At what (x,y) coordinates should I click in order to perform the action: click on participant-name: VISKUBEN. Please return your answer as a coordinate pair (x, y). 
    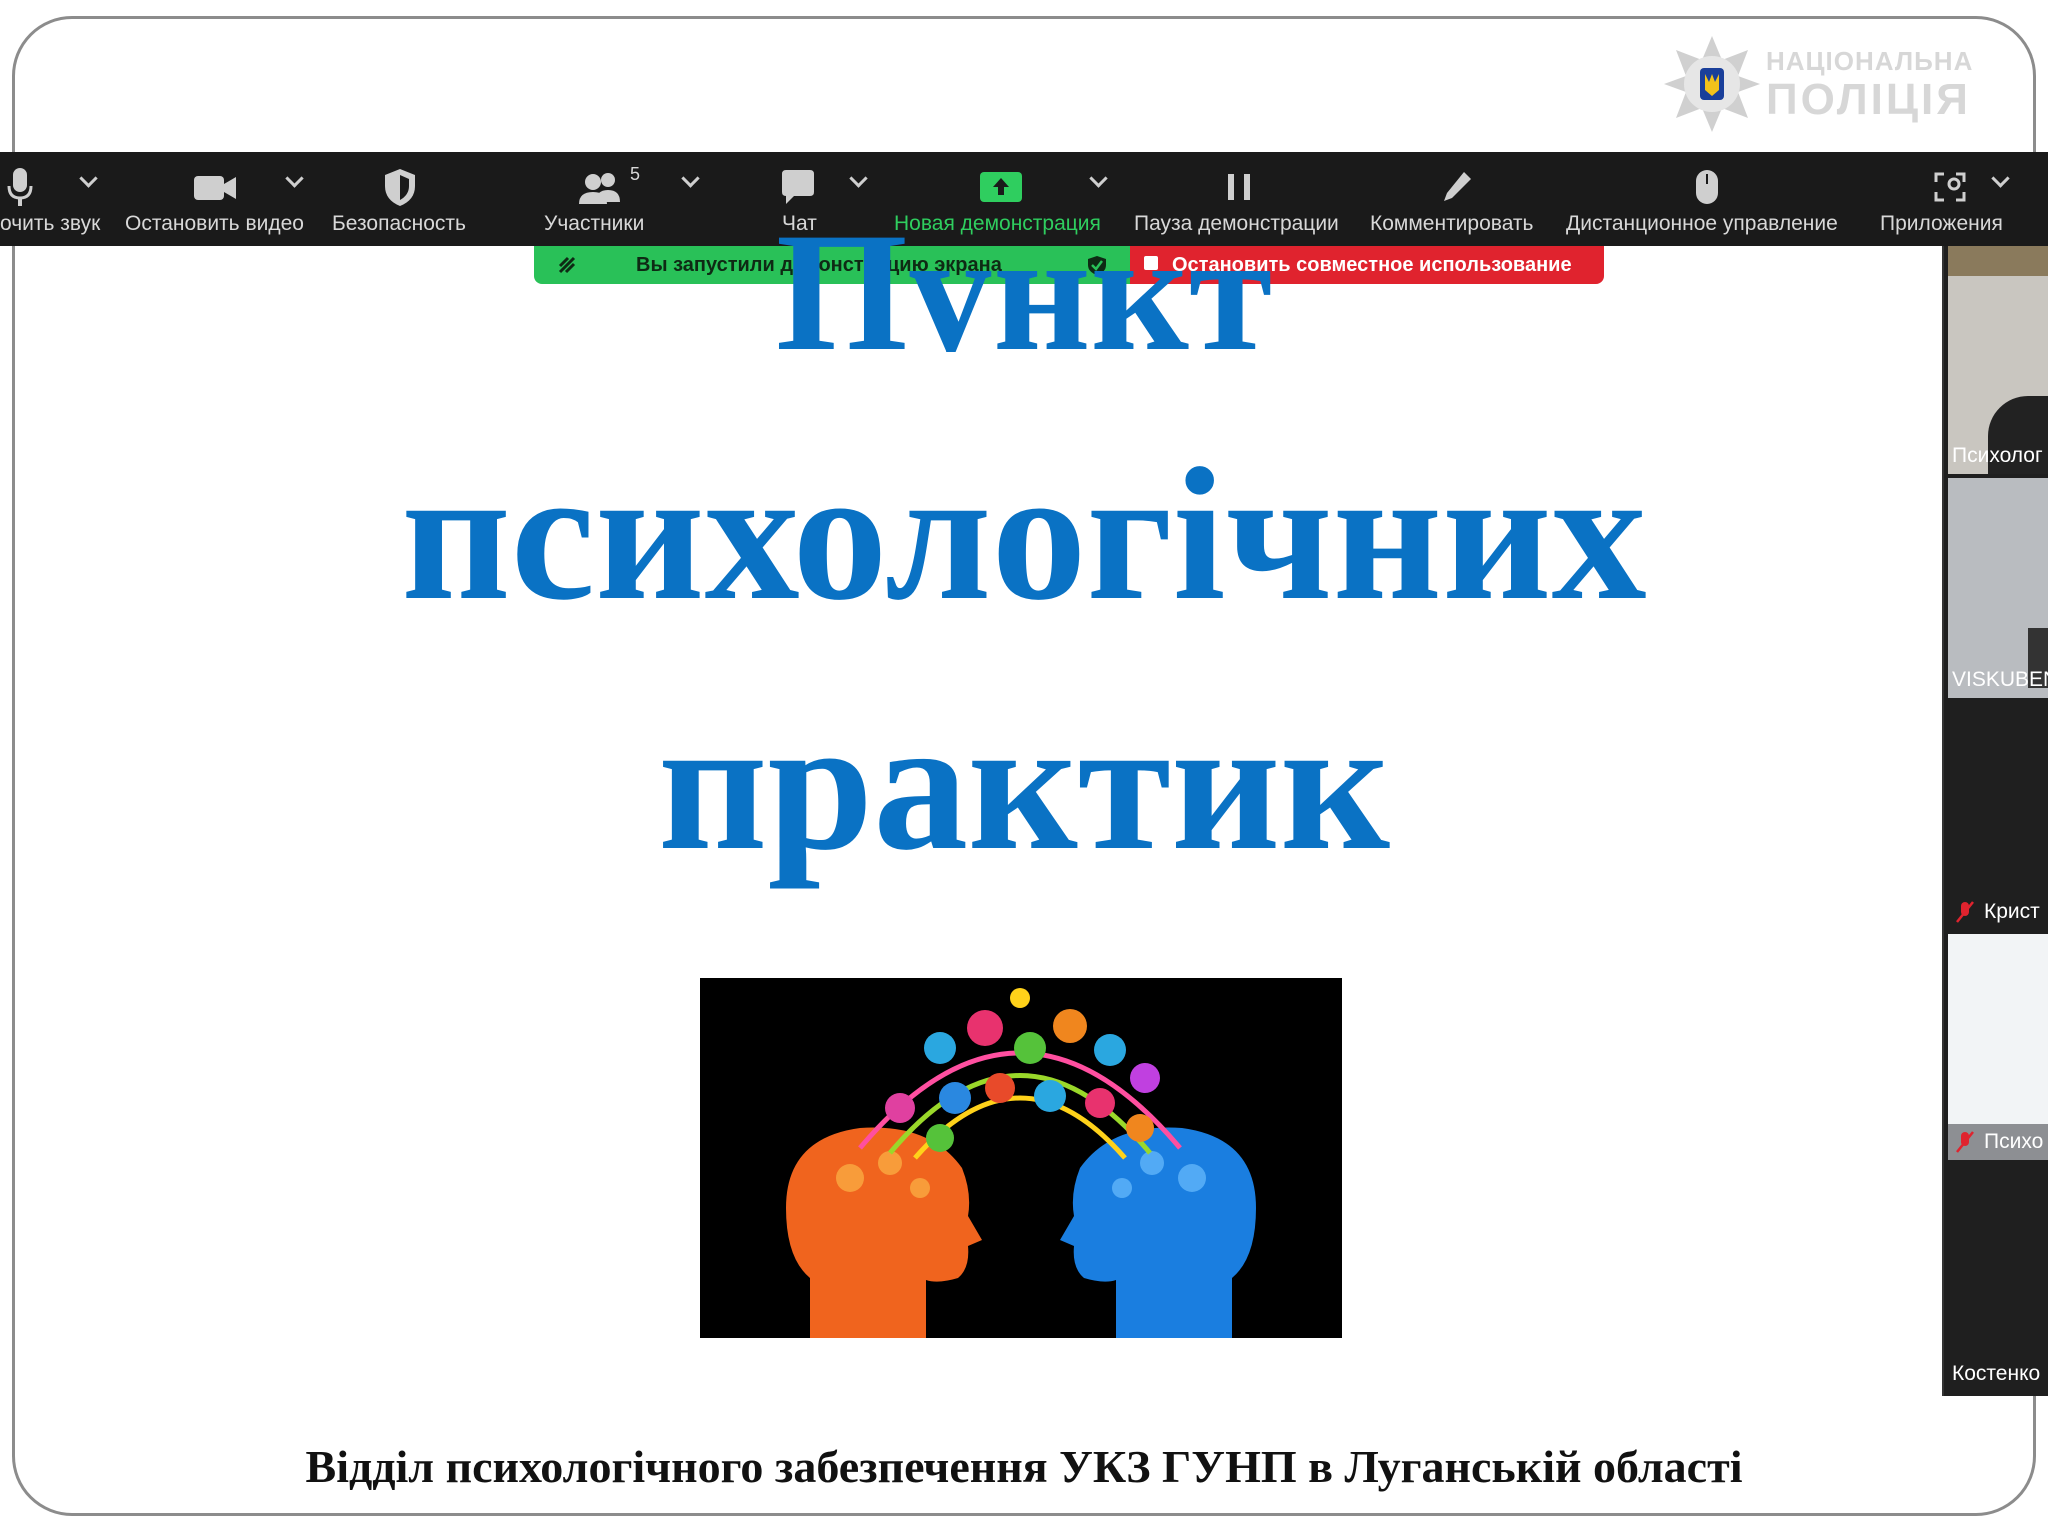
    Looking at the image, I should click on (2000, 679).